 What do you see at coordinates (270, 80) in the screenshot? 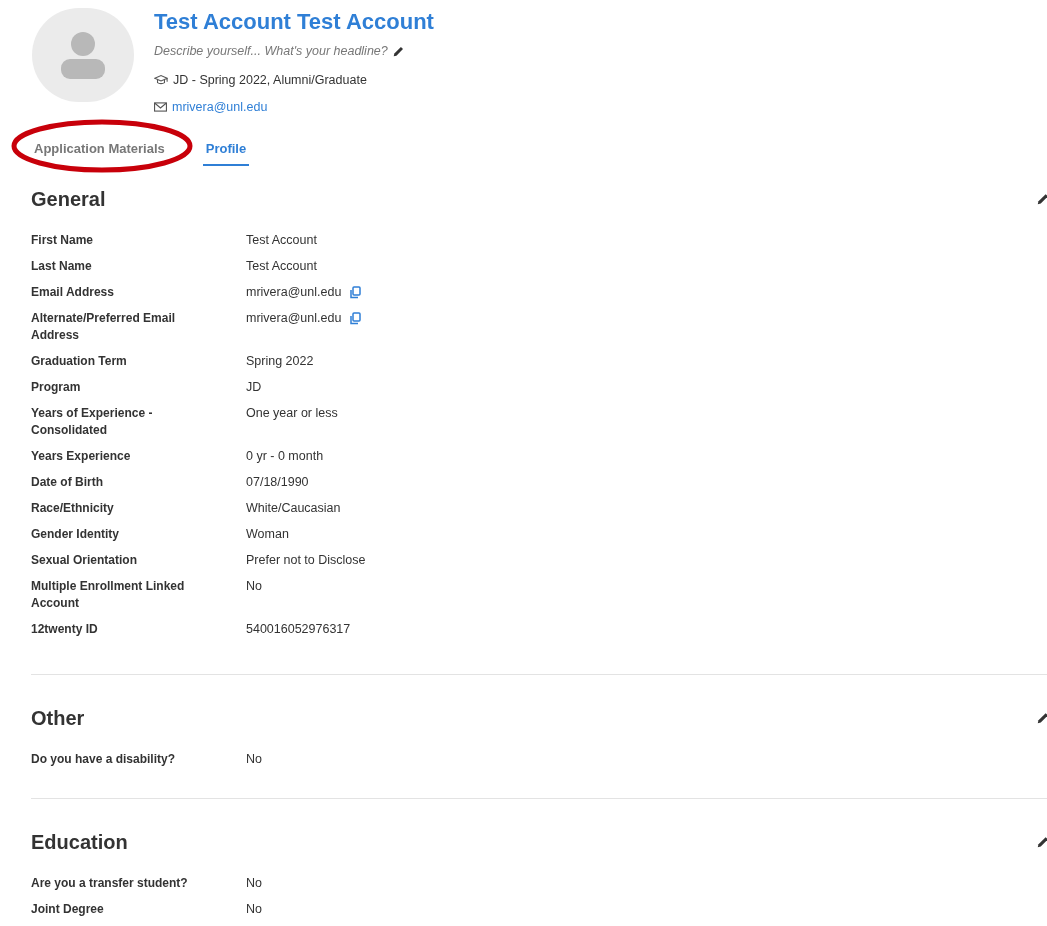
I see `program-text: JD - Spring 2022, Alumni/Graduate` at bounding box center [270, 80].